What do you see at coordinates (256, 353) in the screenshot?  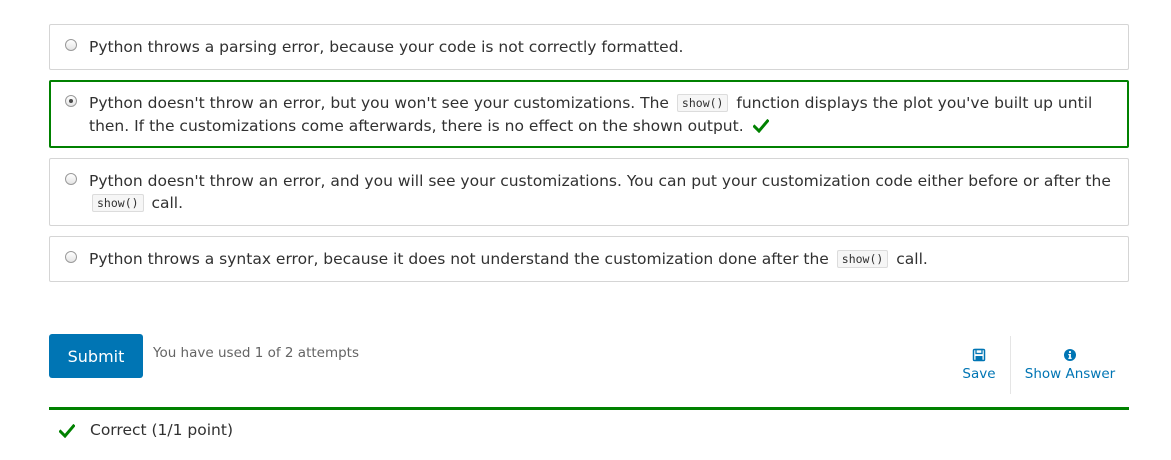 I see `attempts-text: You have used 1 of 2 attempts` at bounding box center [256, 353].